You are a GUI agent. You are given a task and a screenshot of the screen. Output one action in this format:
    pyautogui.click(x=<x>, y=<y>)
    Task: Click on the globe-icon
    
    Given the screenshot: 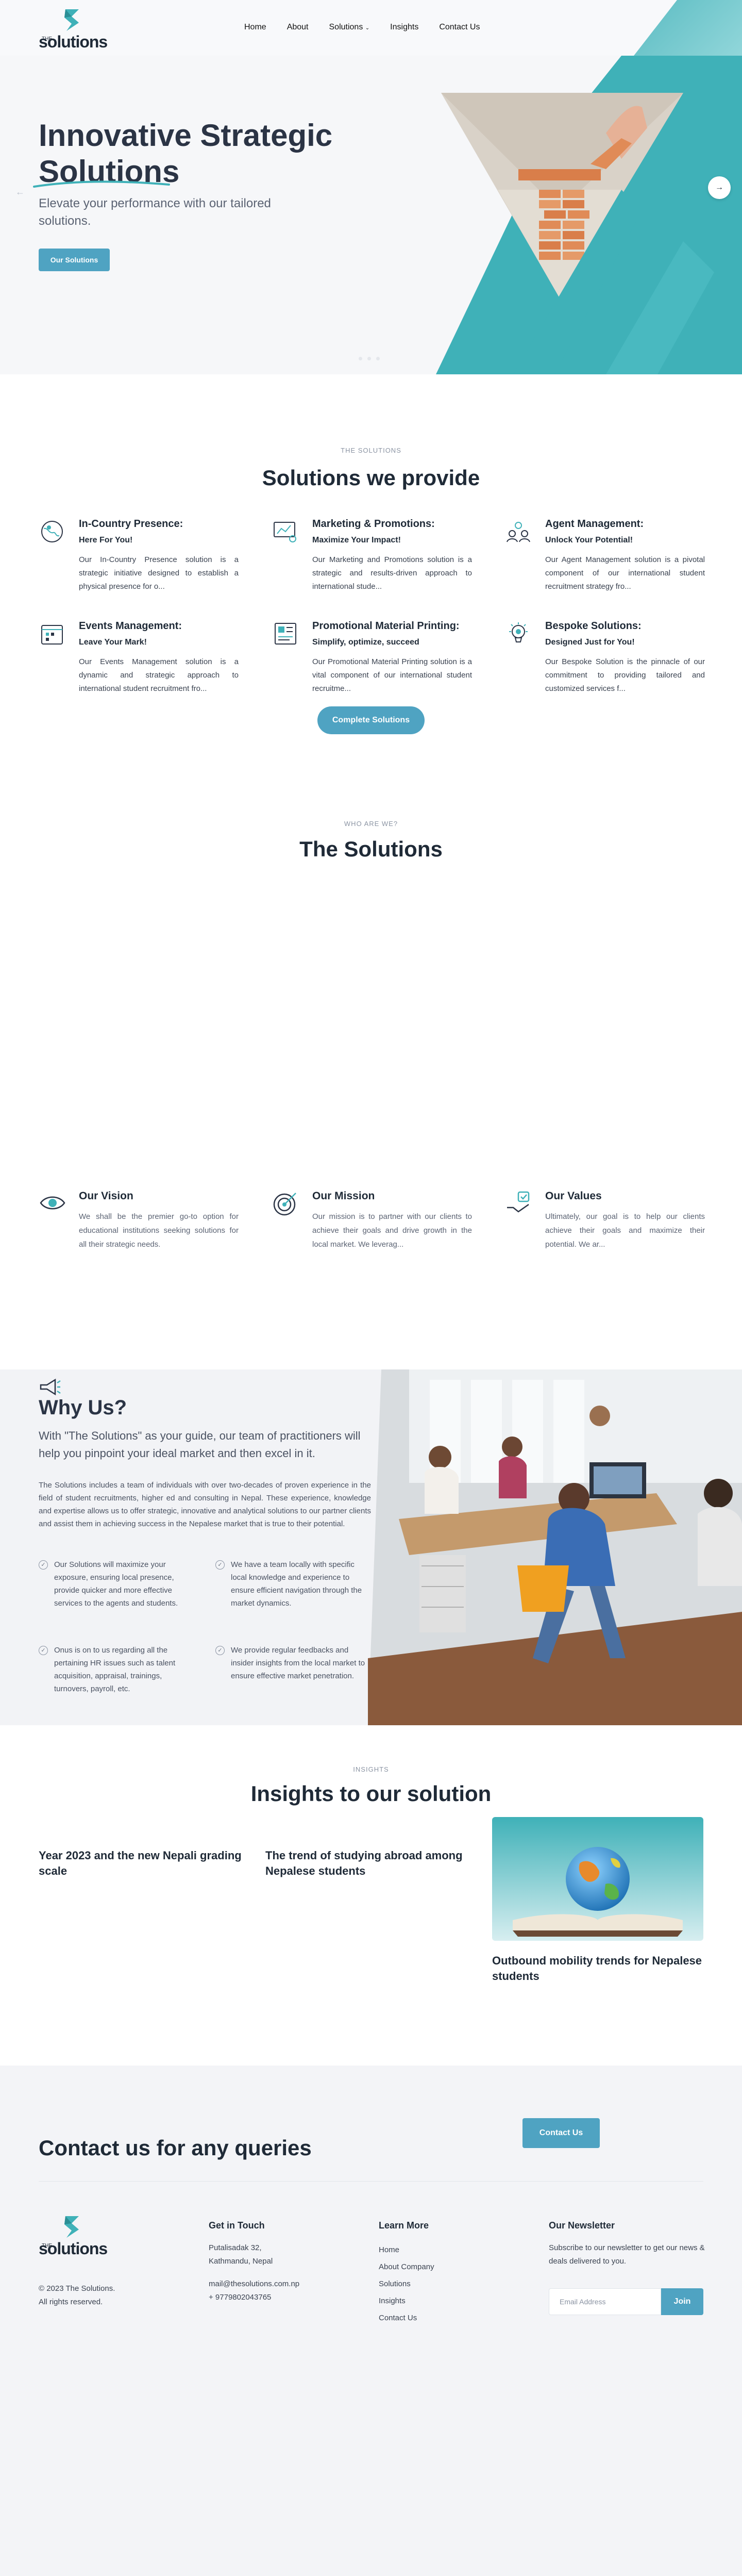 What is the action you would take?
    pyautogui.click(x=52, y=531)
    